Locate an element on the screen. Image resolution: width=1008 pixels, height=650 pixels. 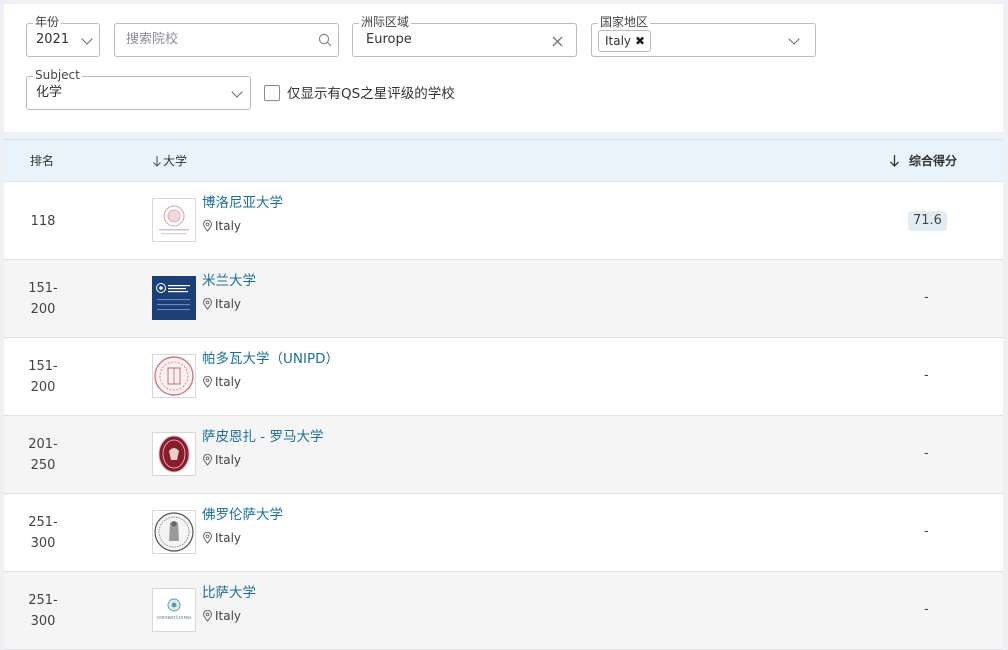
padova-seal-logo is located at coordinates (174, 376).